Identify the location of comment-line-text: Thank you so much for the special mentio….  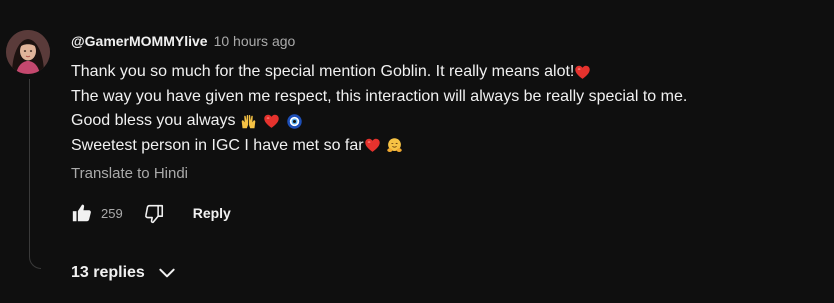
(323, 71).